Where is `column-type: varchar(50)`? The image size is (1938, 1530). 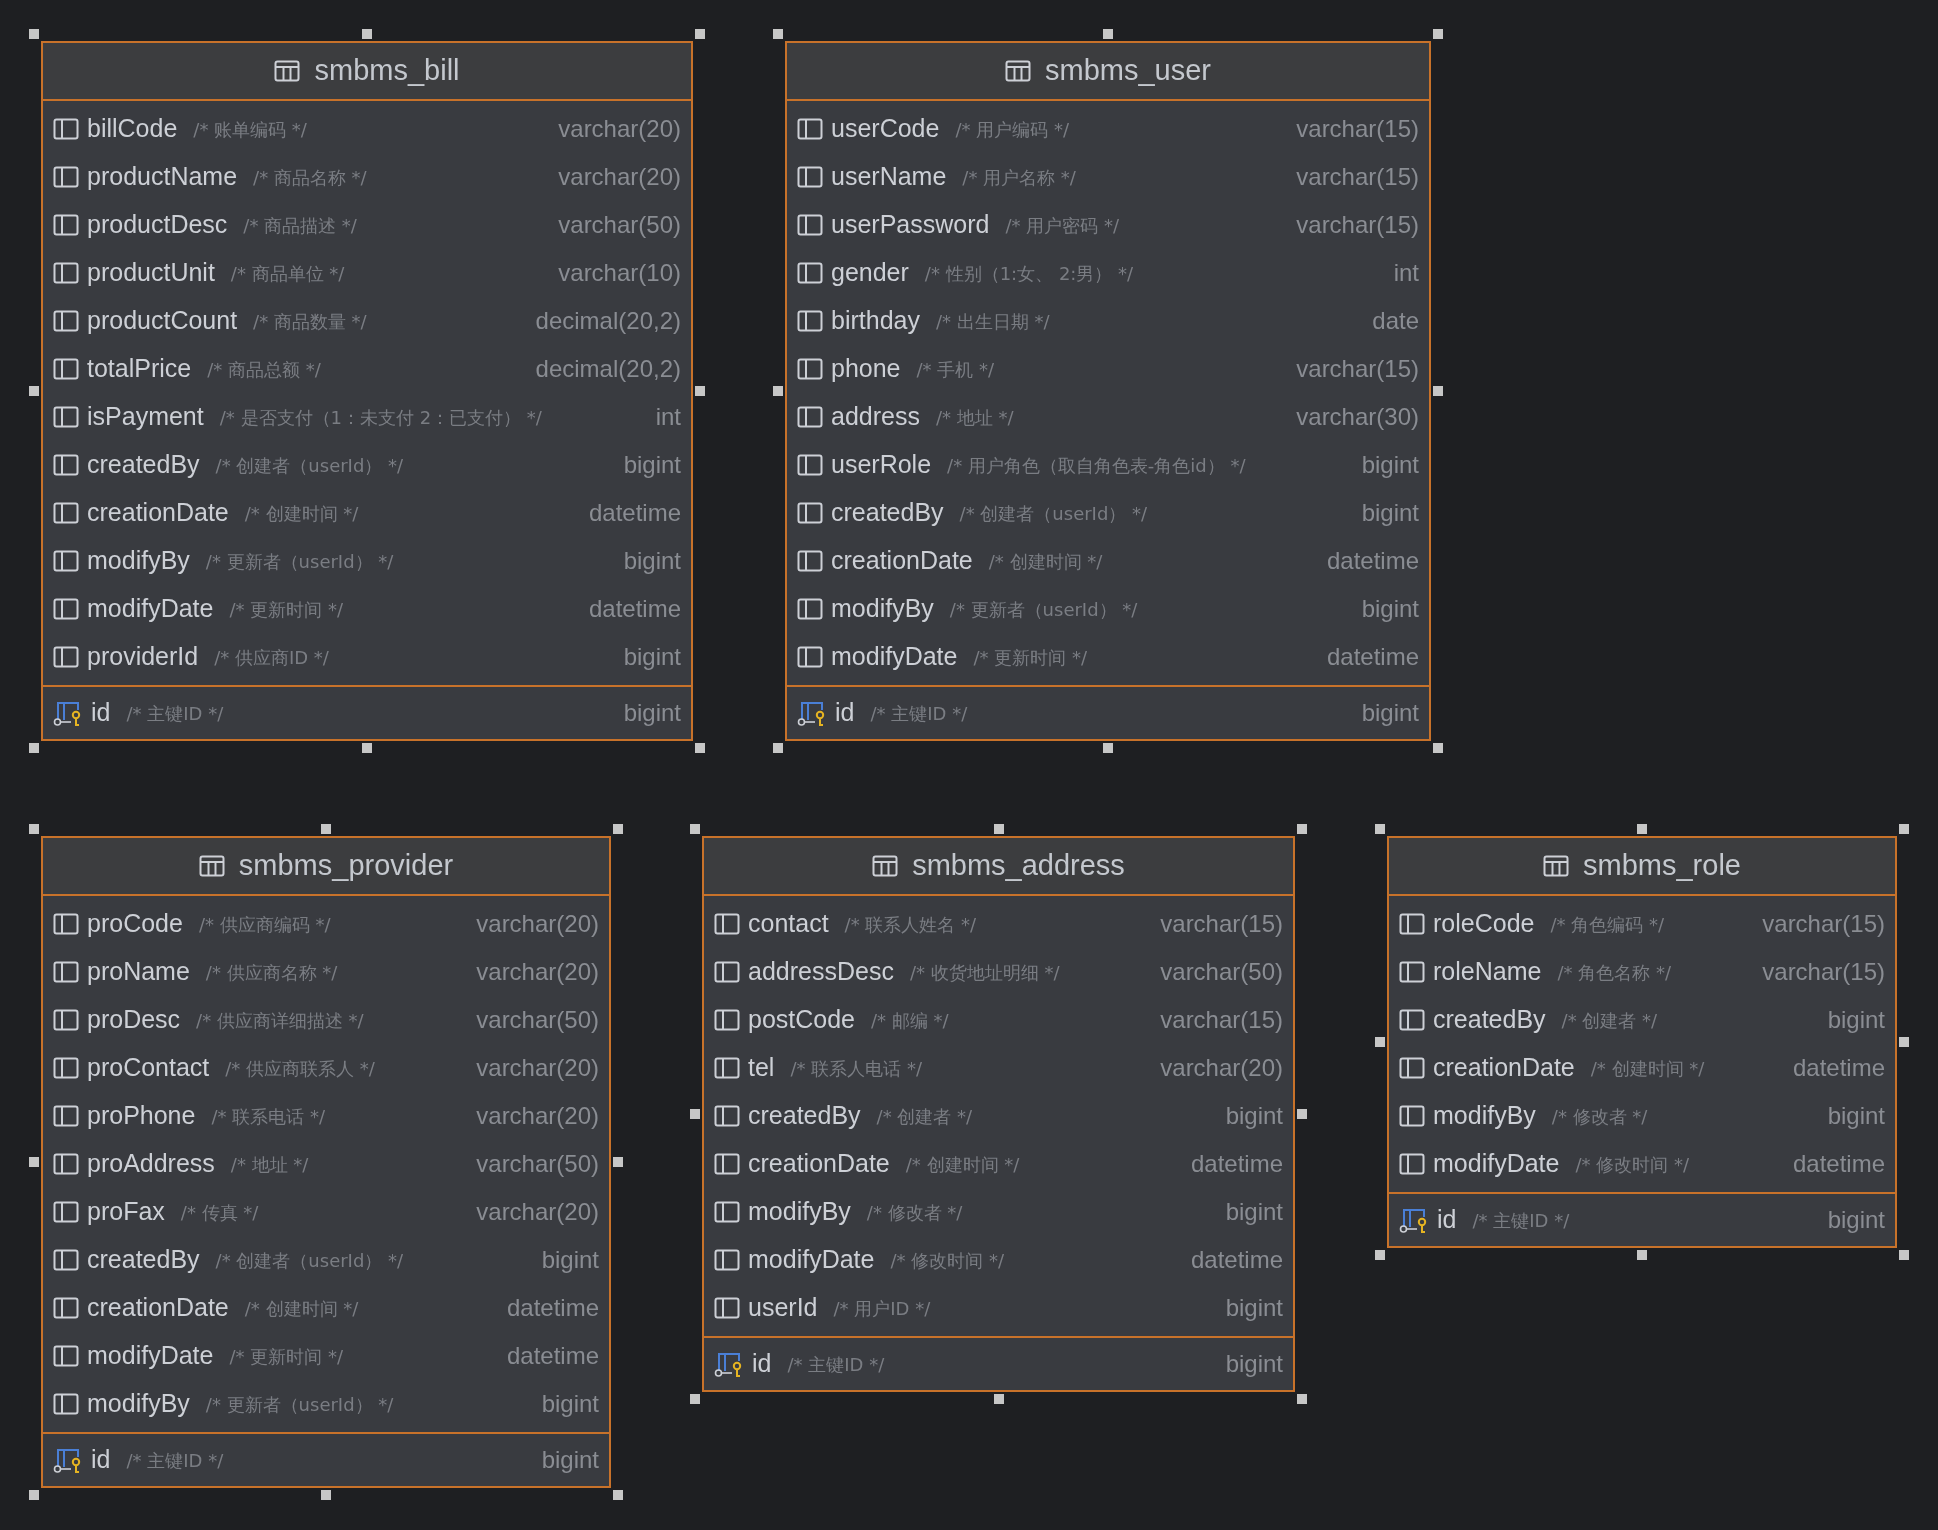 column-type: varchar(50) is located at coordinates (537, 1020).